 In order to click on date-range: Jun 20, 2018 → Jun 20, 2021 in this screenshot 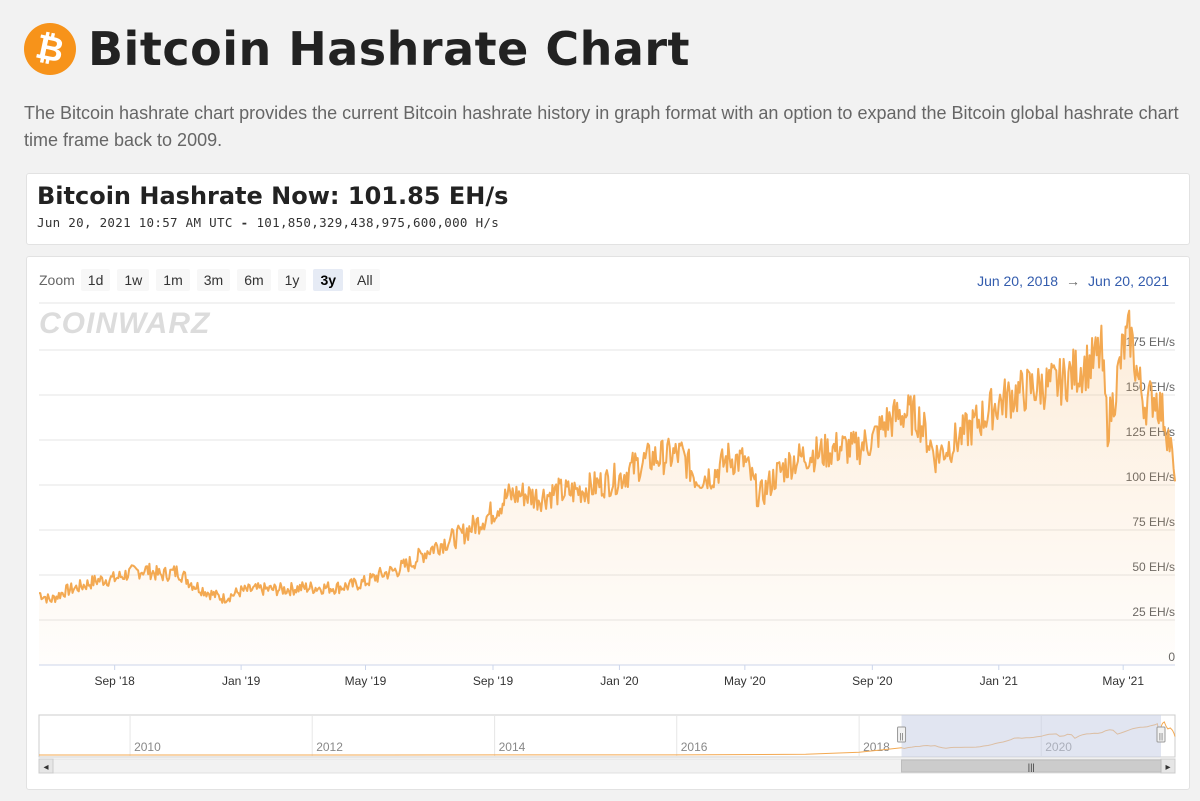, I will do `click(1073, 281)`.